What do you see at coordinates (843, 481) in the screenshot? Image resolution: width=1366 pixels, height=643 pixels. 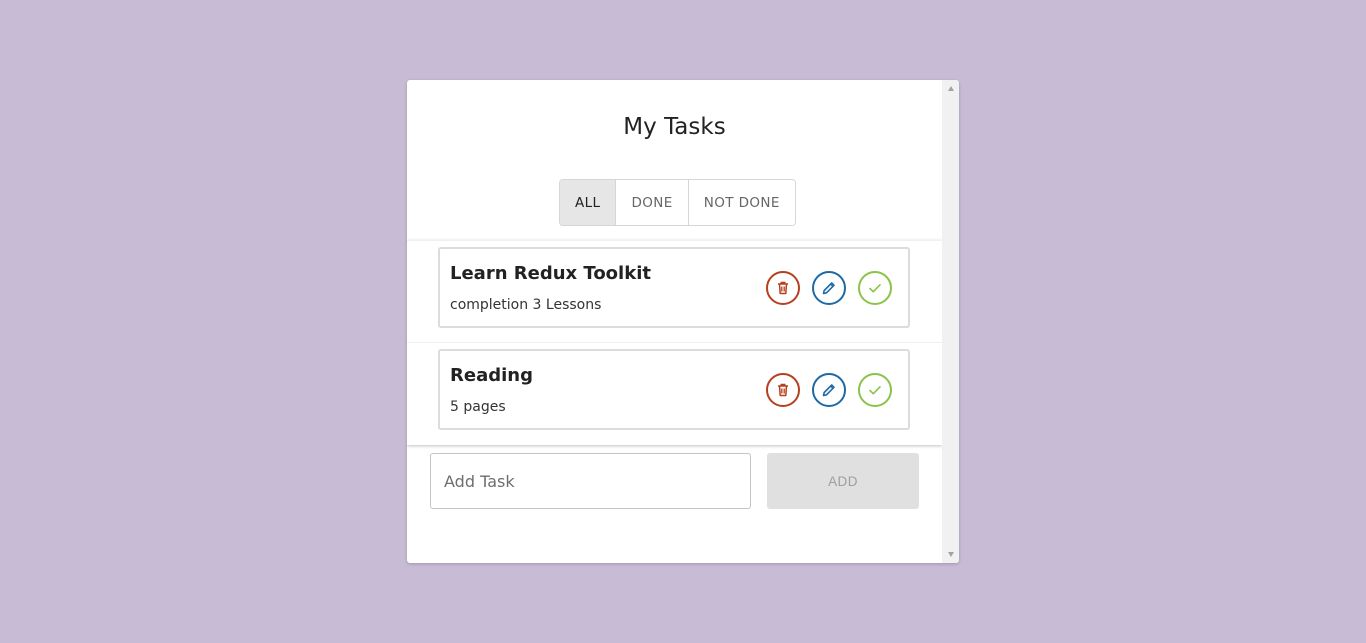 I see `add-task-button: ADD` at bounding box center [843, 481].